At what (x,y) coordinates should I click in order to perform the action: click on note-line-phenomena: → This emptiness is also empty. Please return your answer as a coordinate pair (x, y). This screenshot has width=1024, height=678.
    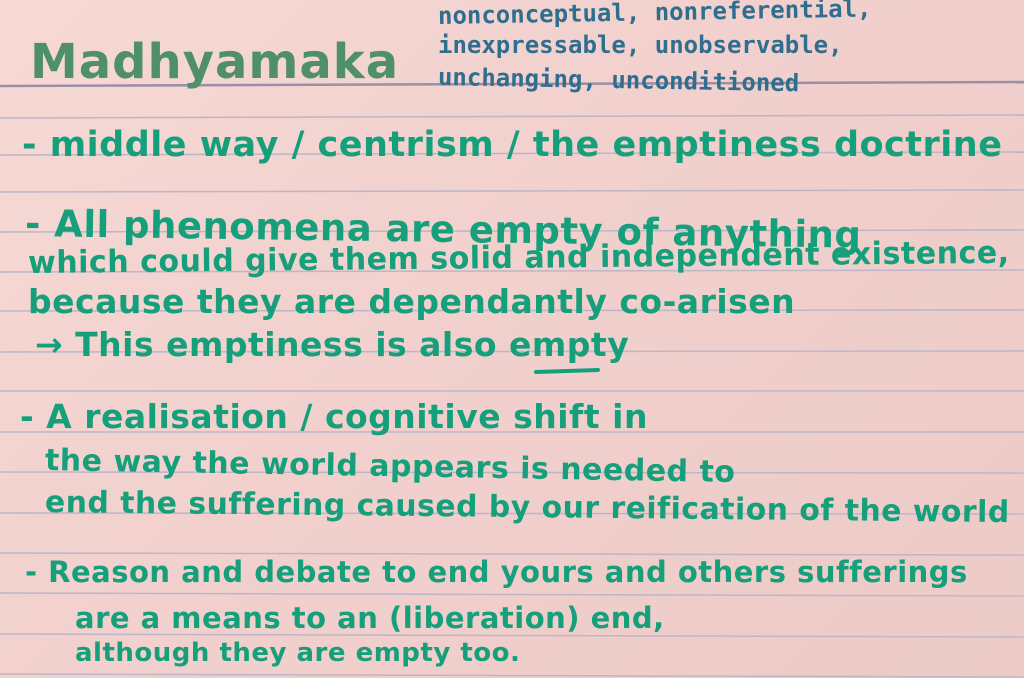
    Looking at the image, I should click on (332, 344).